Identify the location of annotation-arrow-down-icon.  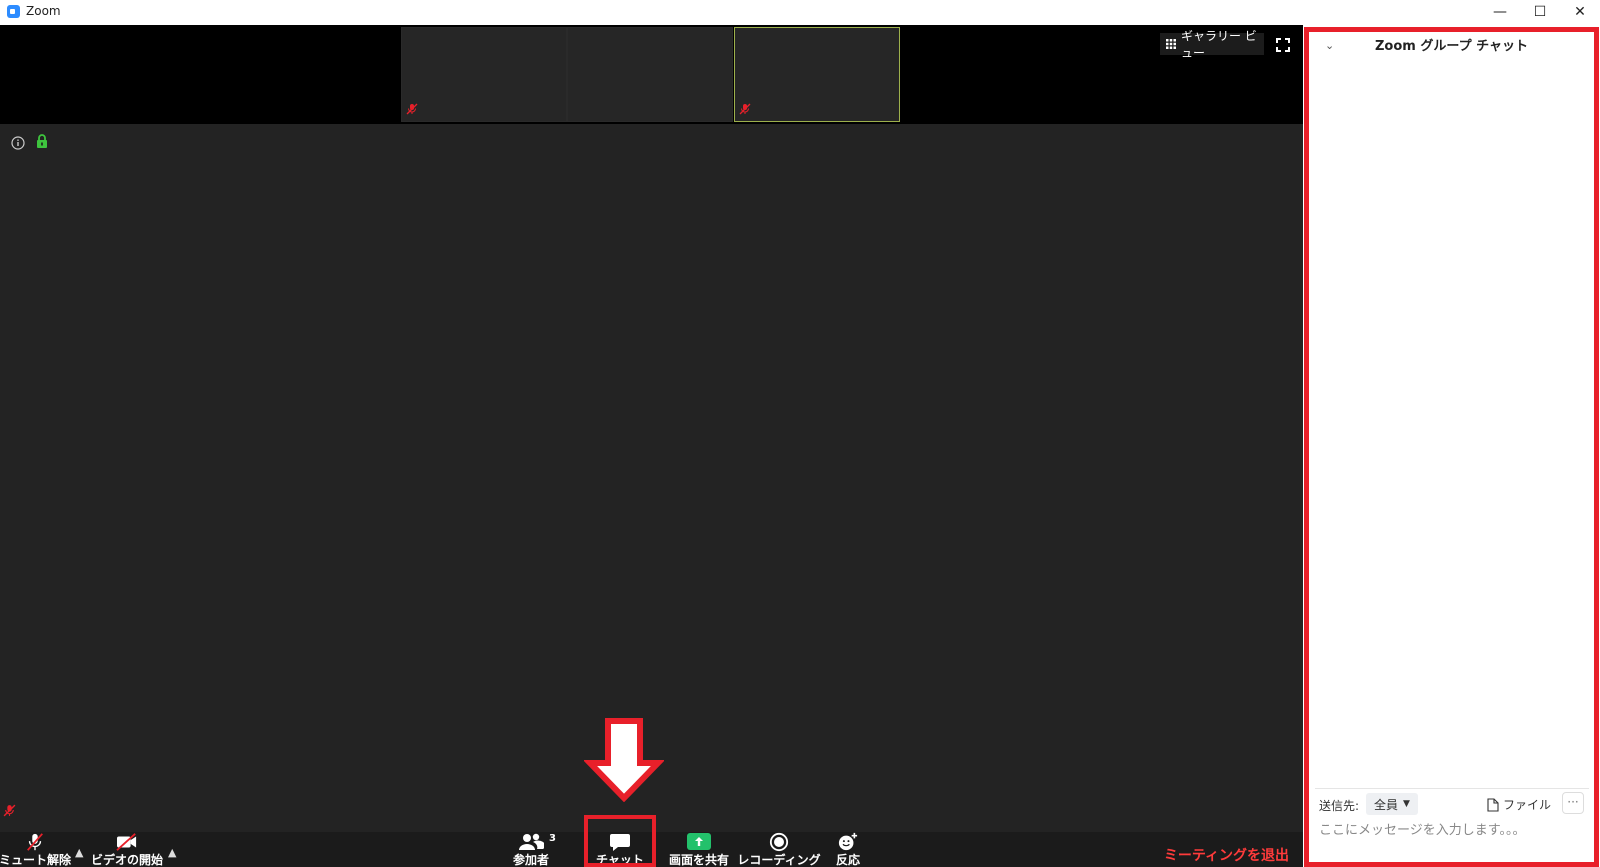
(624, 760).